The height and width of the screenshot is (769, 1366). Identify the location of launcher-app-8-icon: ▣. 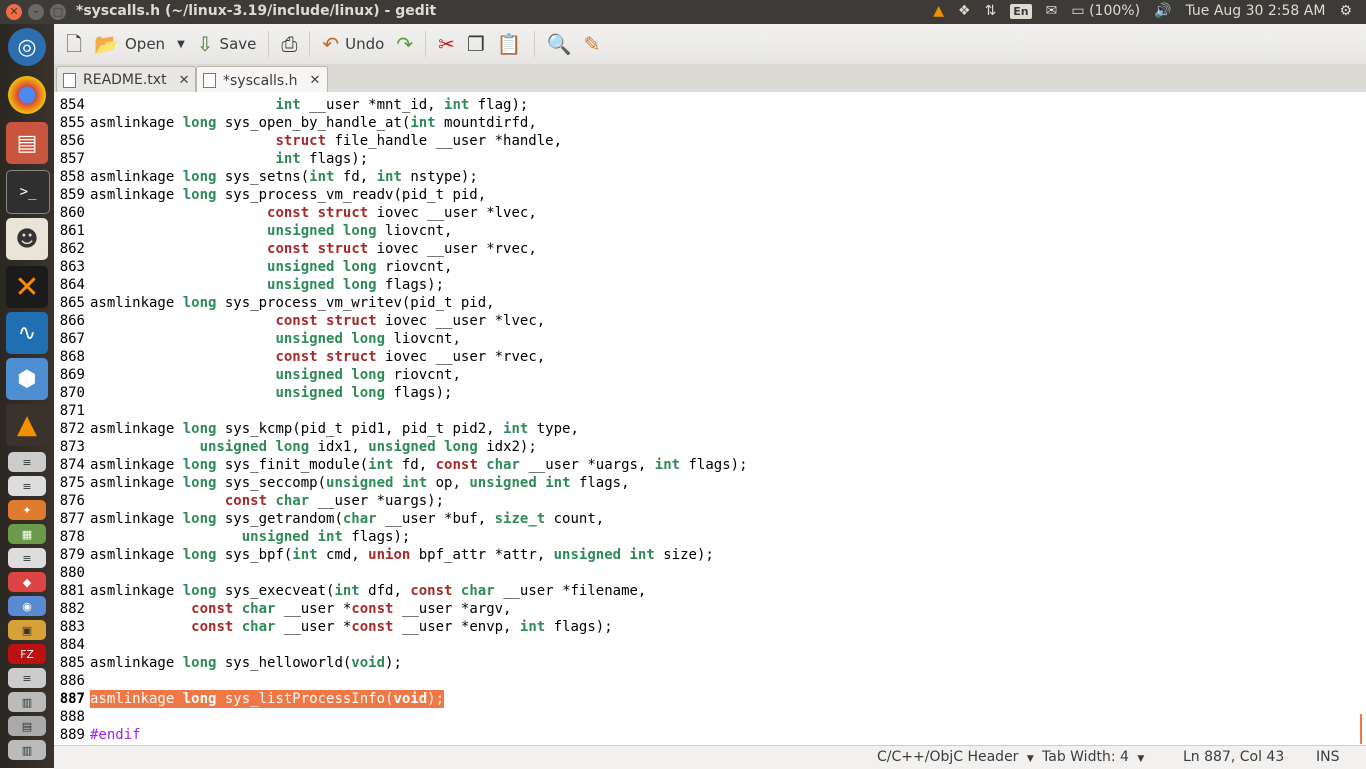
(27, 630).